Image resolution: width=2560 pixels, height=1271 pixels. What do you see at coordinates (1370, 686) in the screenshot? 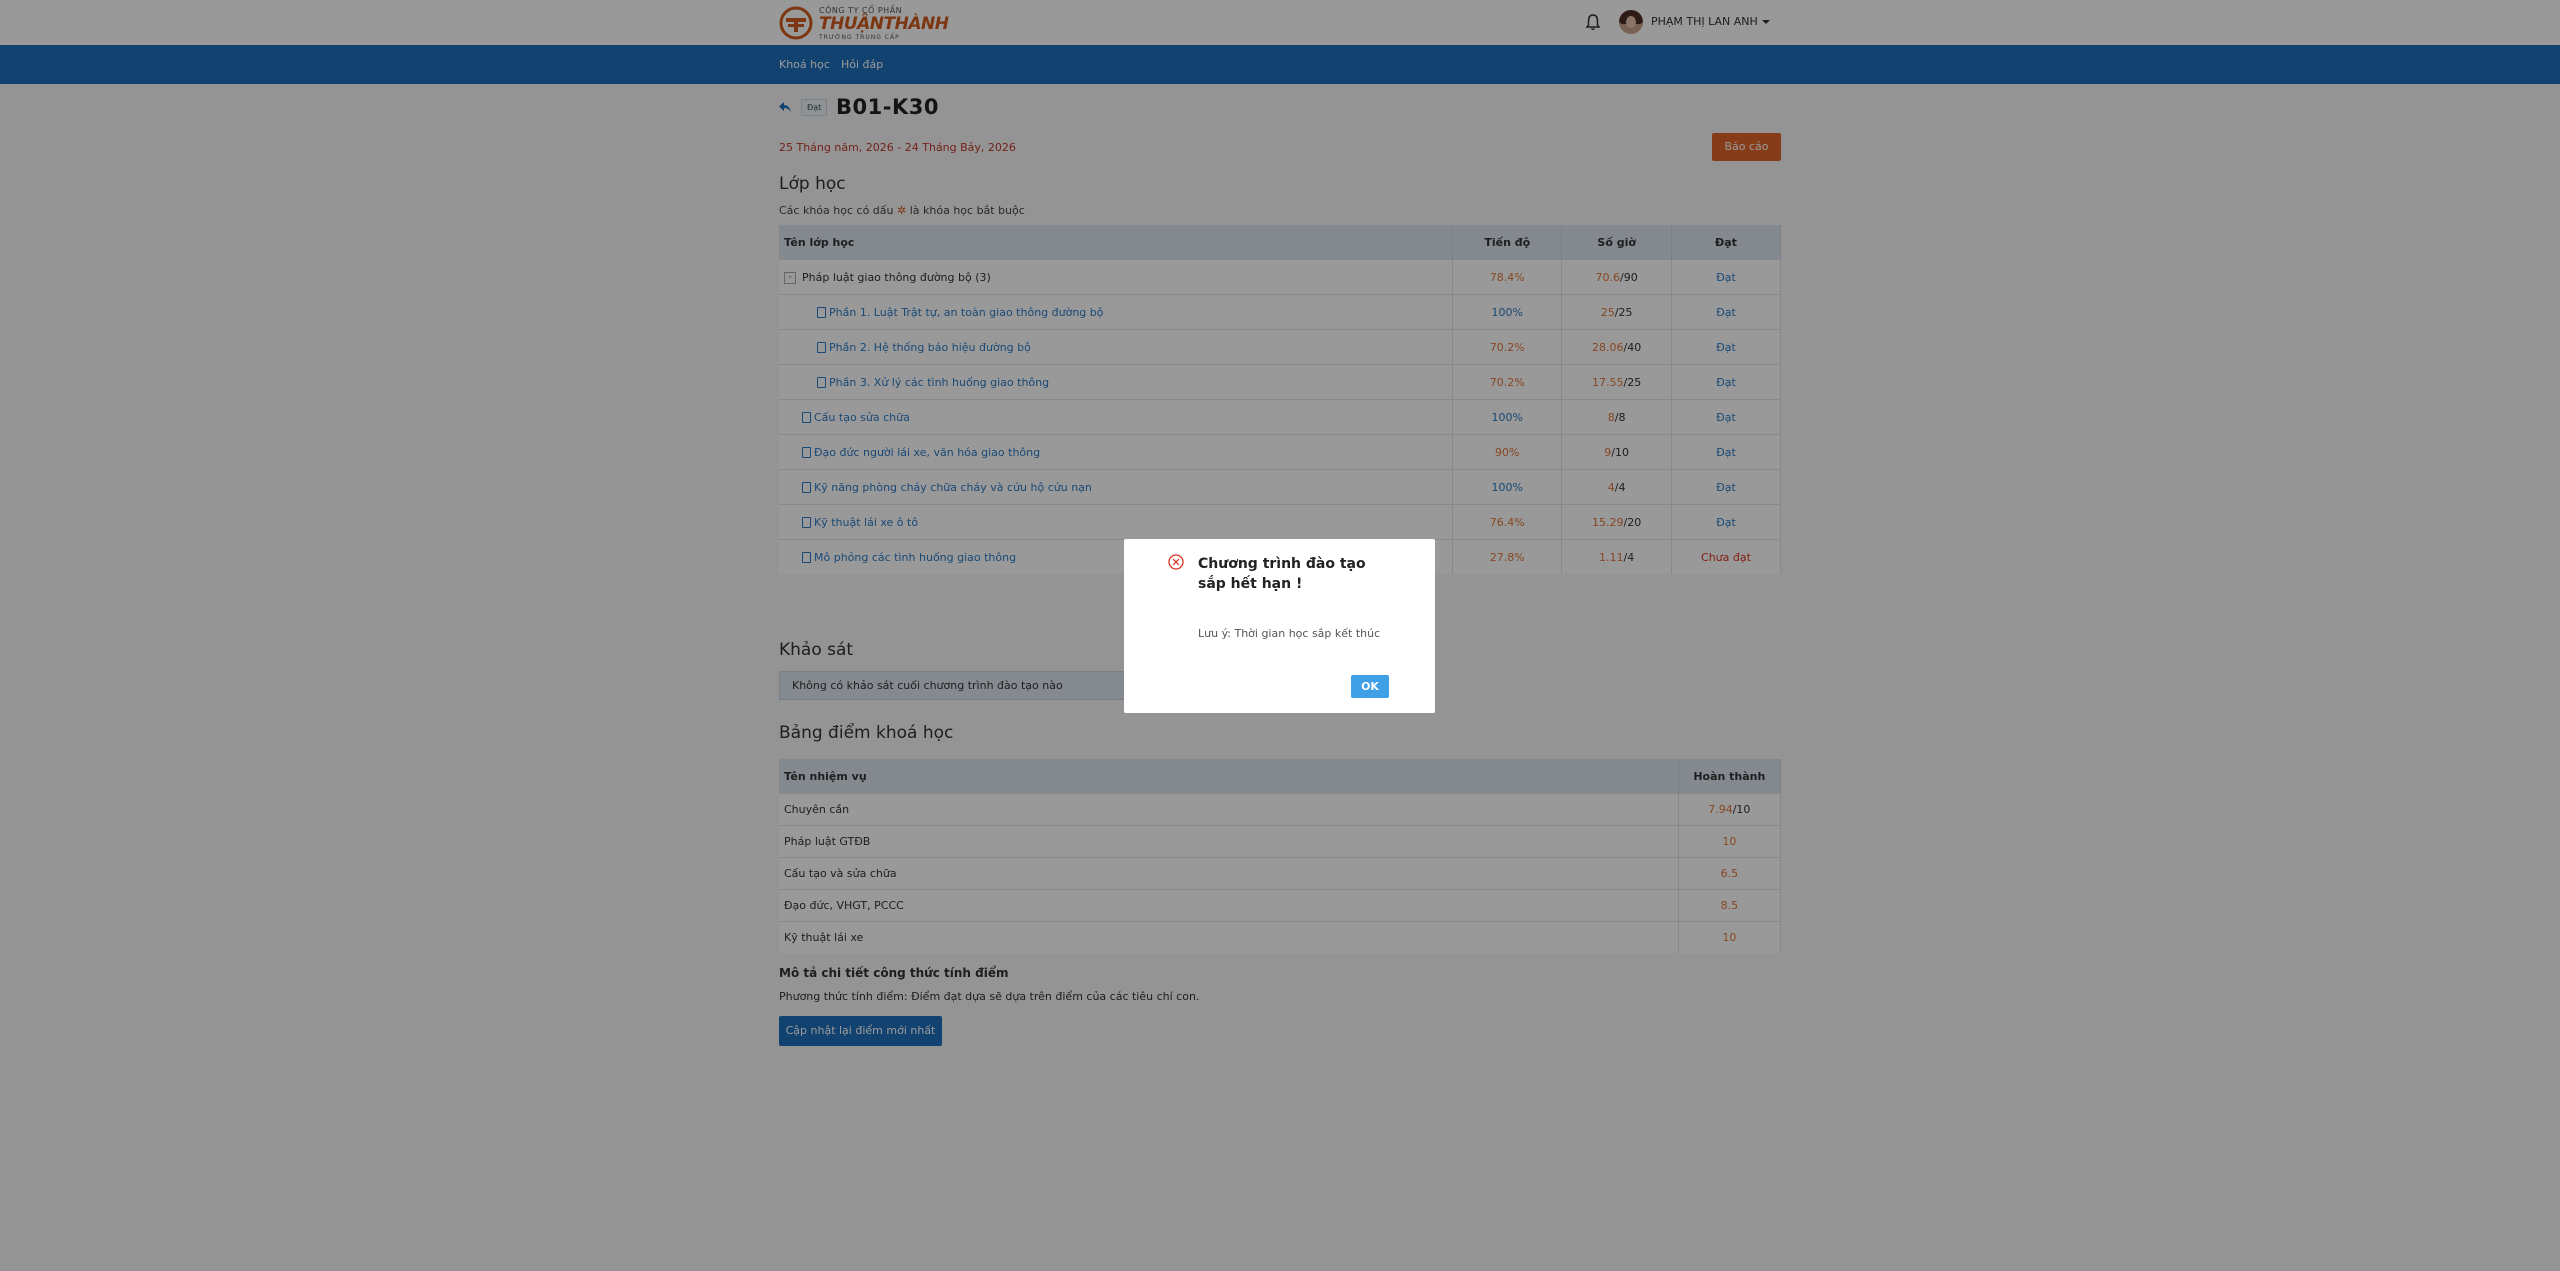
I see `ok-button: OK` at bounding box center [1370, 686].